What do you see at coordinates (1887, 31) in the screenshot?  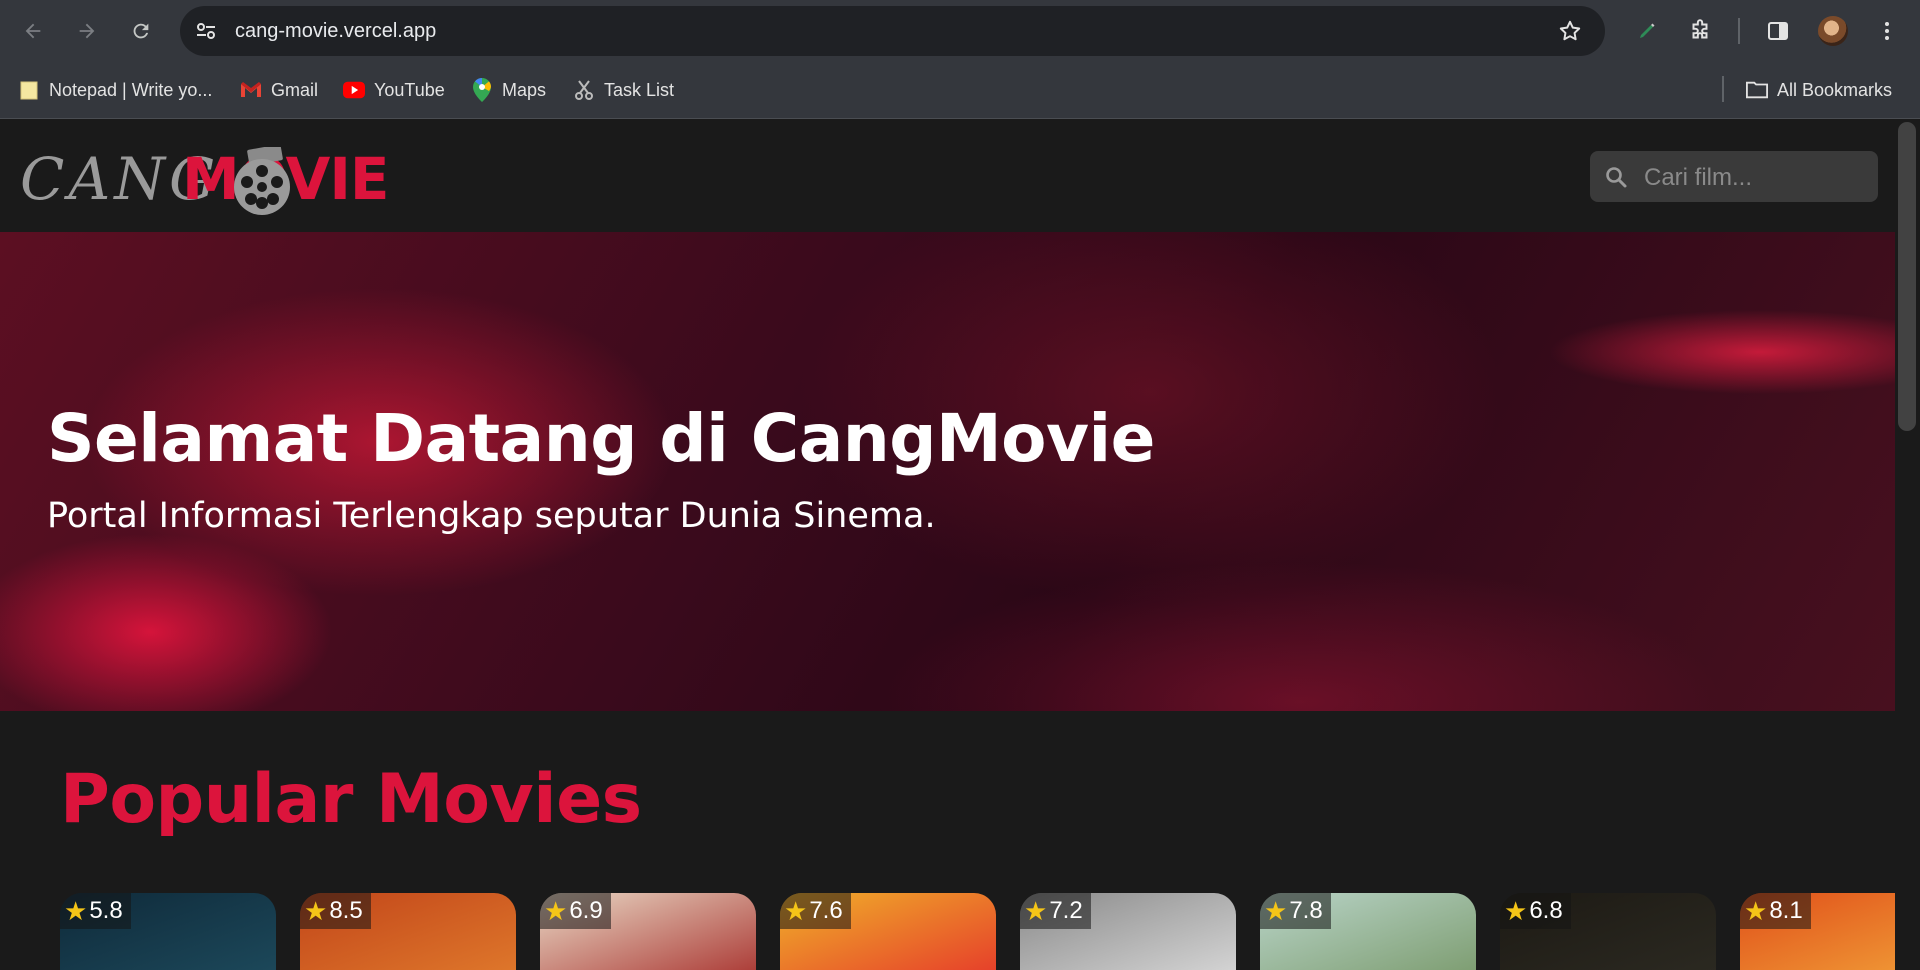 I see `menu-kebab-icon` at bounding box center [1887, 31].